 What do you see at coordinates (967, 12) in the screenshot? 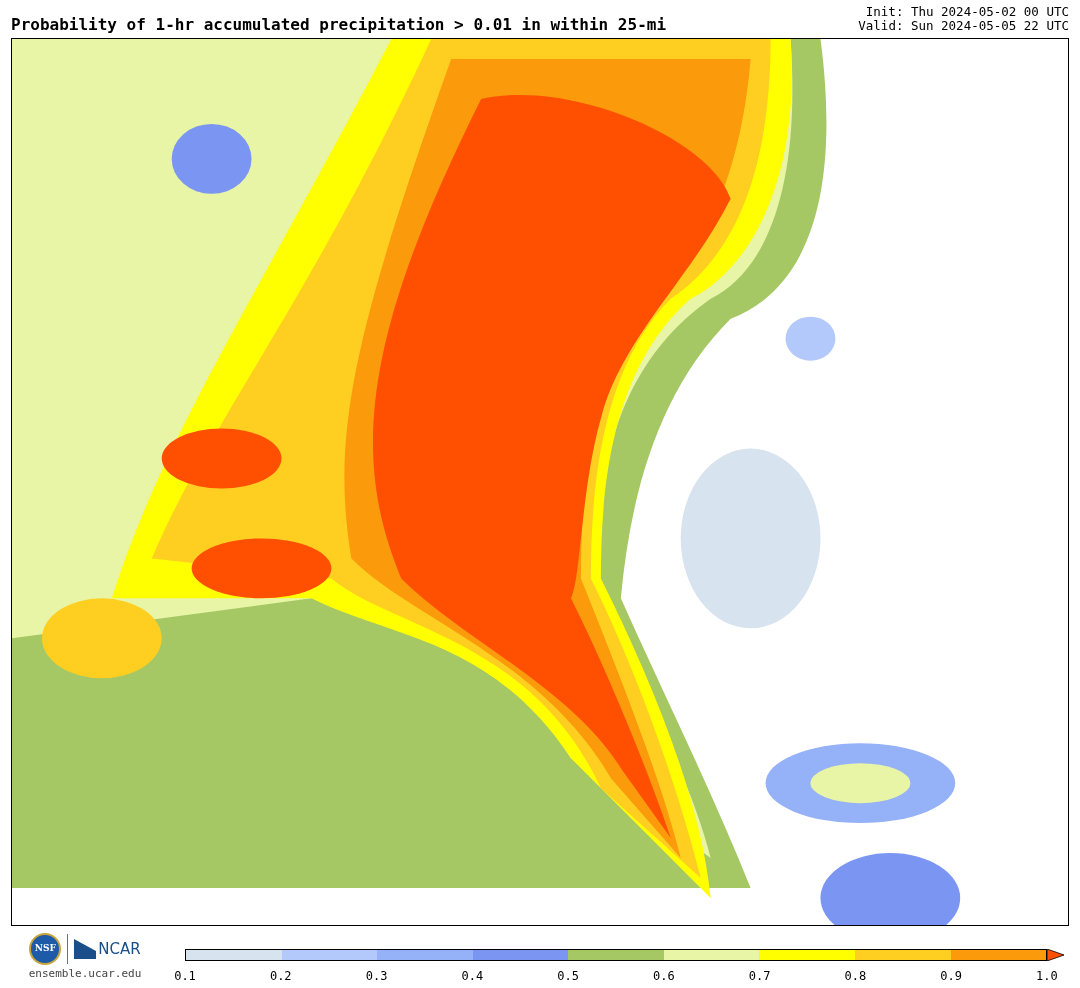
I see `init-time: Init: Thu 2024-05-02 00 UTC` at bounding box center [967, 12].